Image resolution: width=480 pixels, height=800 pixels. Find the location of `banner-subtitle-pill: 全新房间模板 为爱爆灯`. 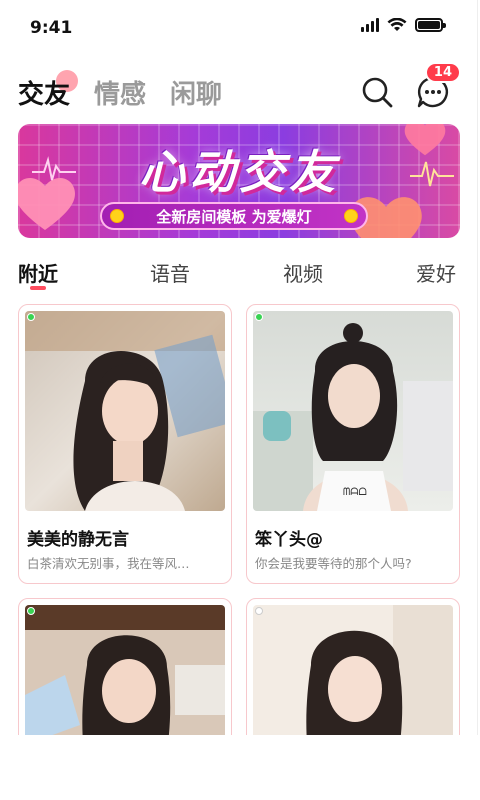

banner-subtitle-pill: 全新房间模板 为爱爆灯 is located at coordinates (234, 216).